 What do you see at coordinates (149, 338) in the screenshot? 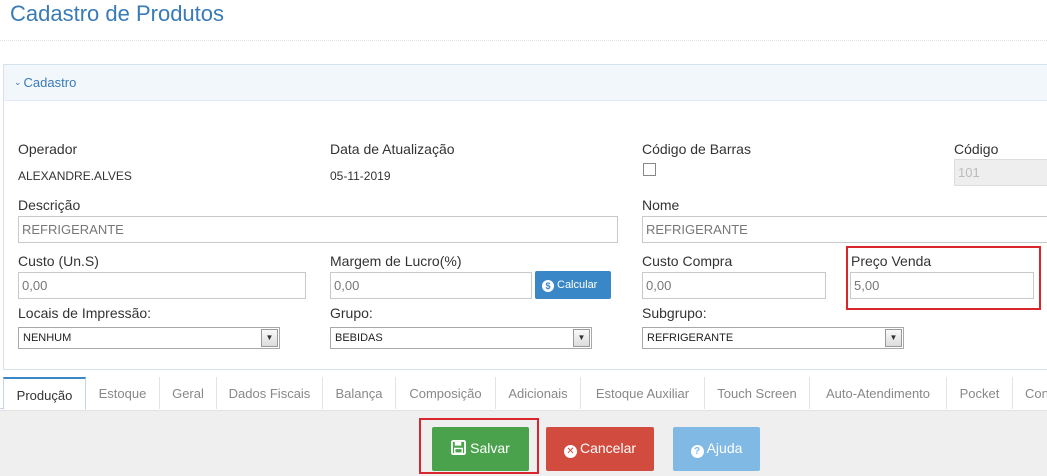
I see `locais-impressao-select: NENHUM ▼` at bounding box center [149, 338].